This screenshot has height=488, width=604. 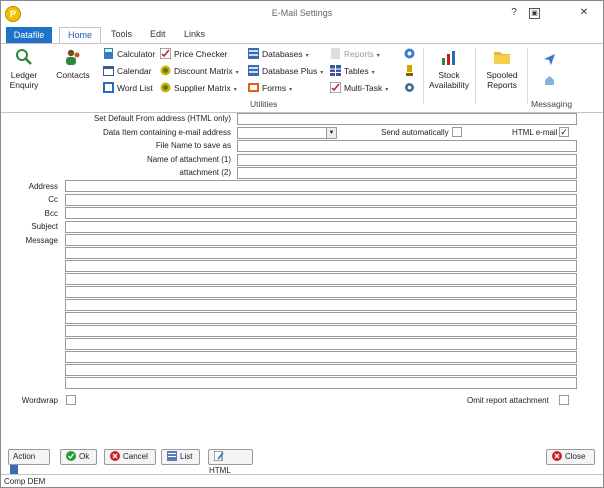 I want to click on check-circle-icon, so click(x=71, y=456).